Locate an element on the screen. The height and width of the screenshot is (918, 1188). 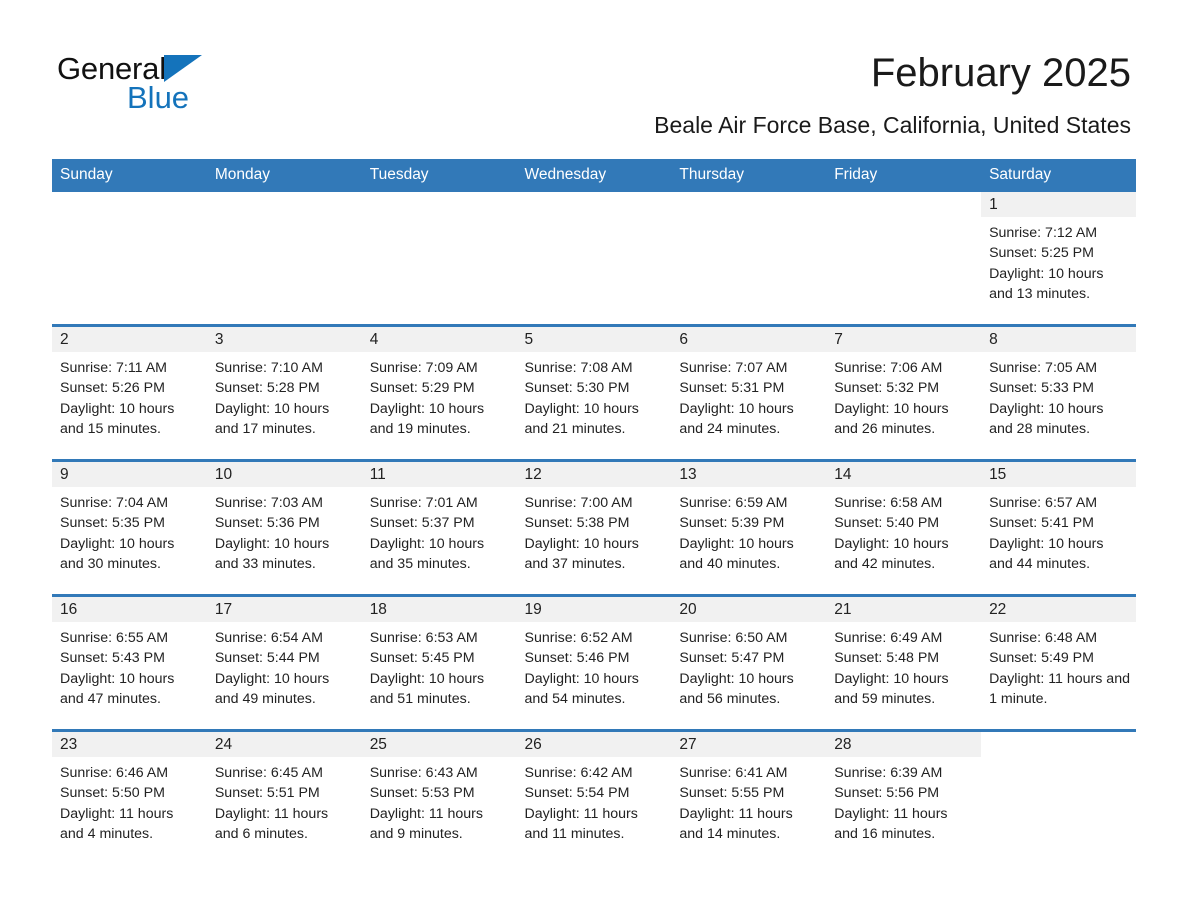
weekday-header-wednesday: Wednesday is located at coordinates (594, 175).